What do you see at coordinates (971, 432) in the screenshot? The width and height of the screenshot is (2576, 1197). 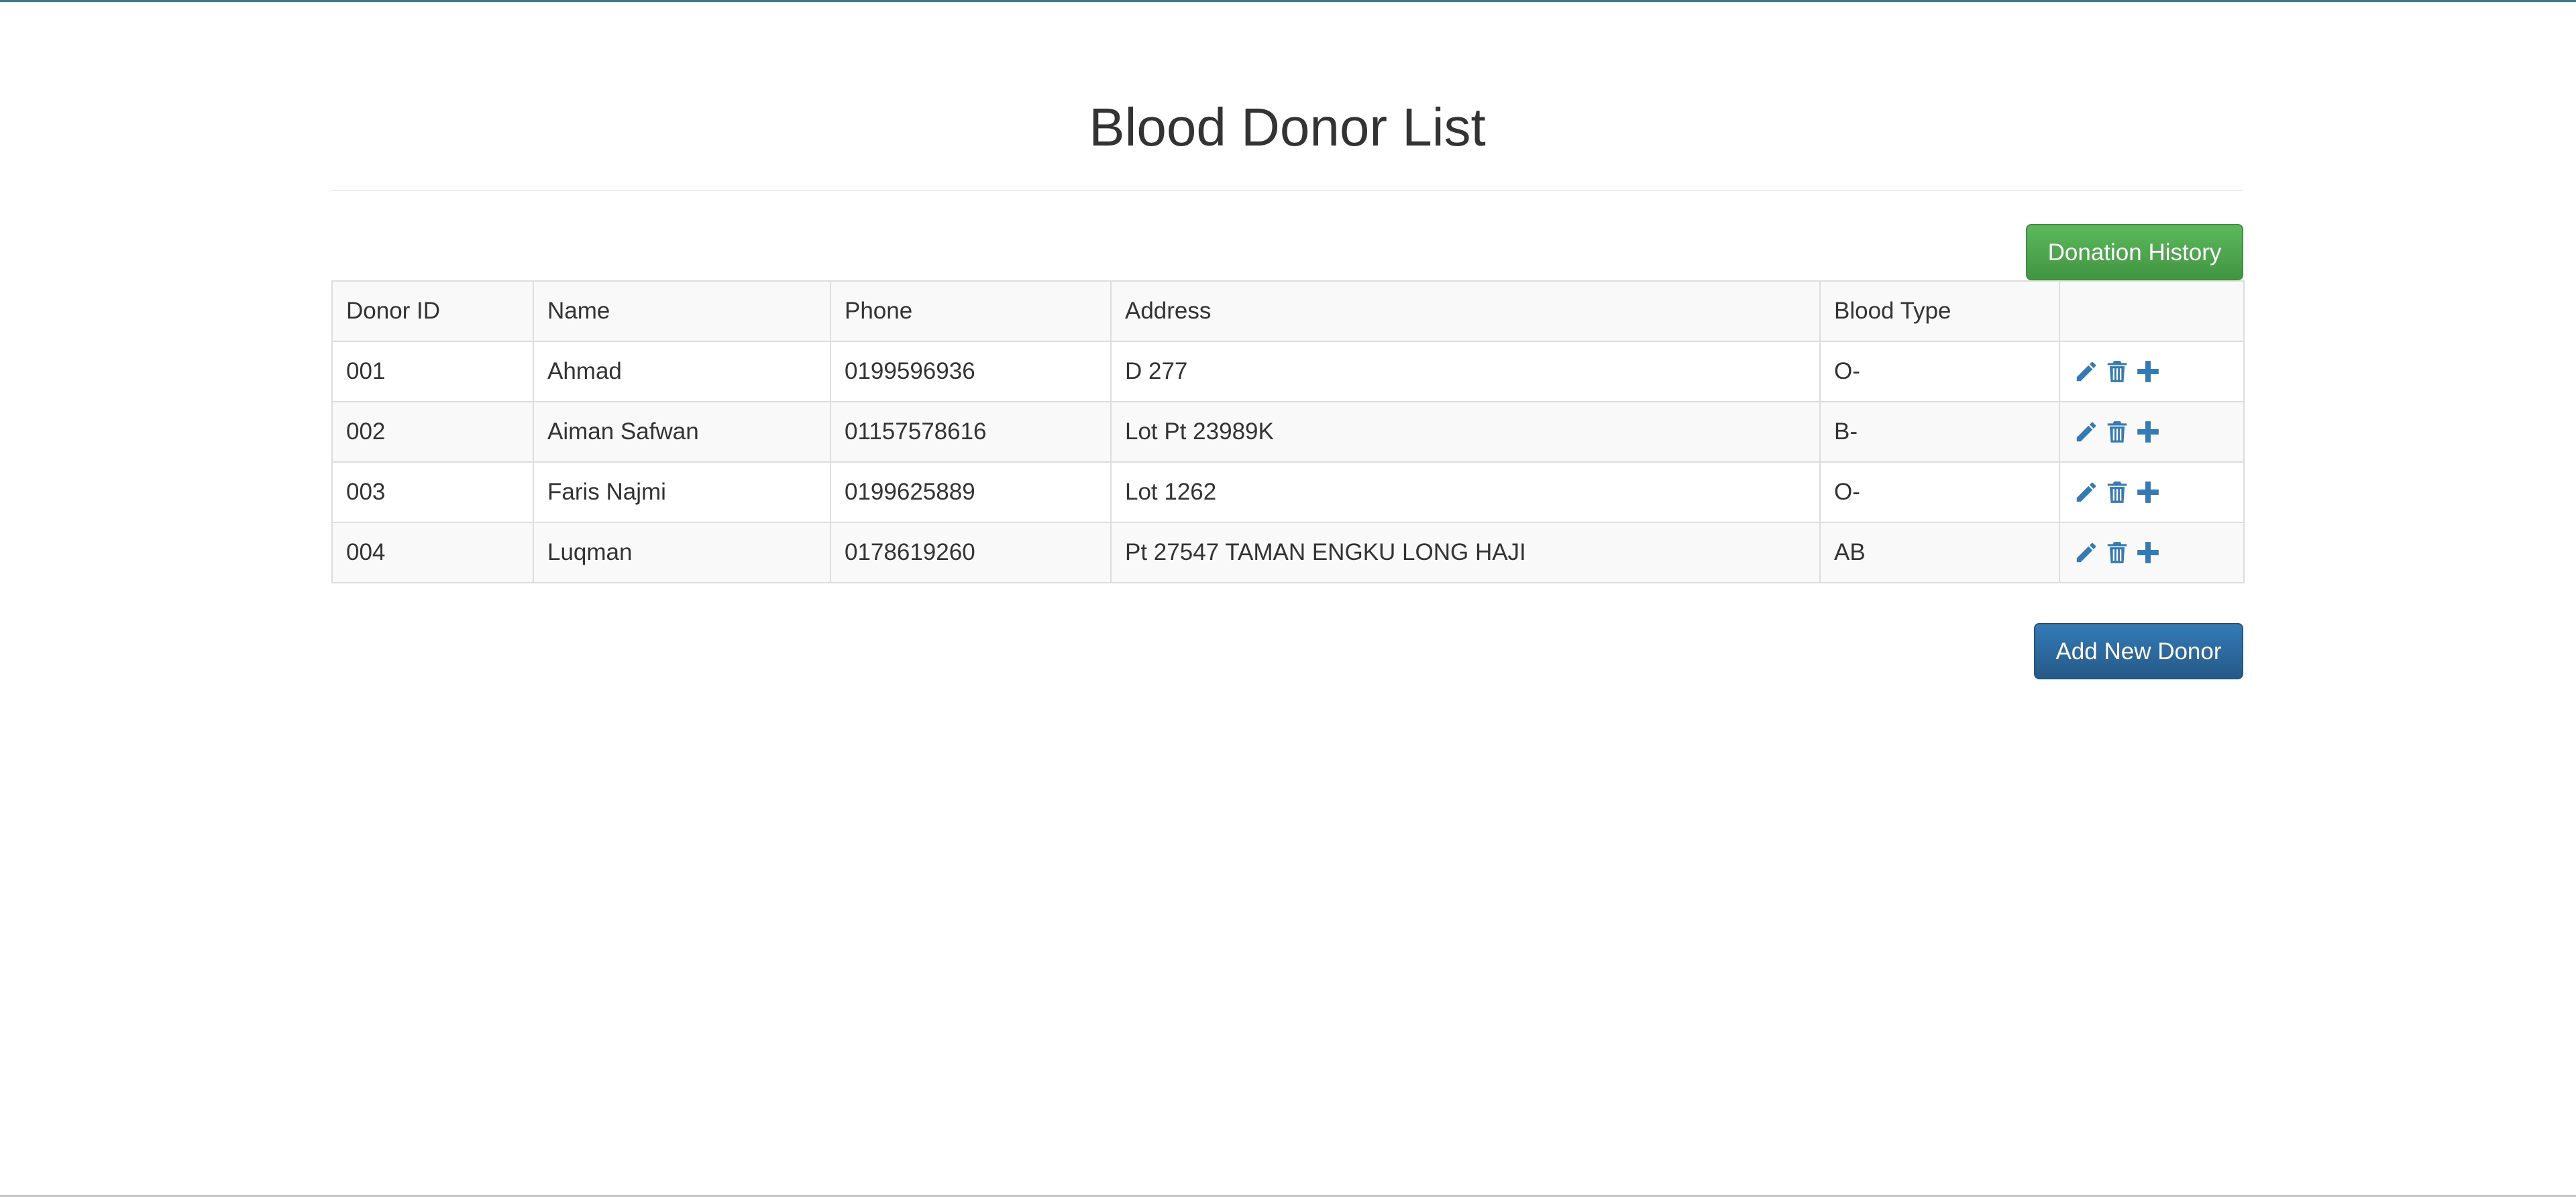 I see `cell-phone: 01157578616` at bounding box center [971, 432].